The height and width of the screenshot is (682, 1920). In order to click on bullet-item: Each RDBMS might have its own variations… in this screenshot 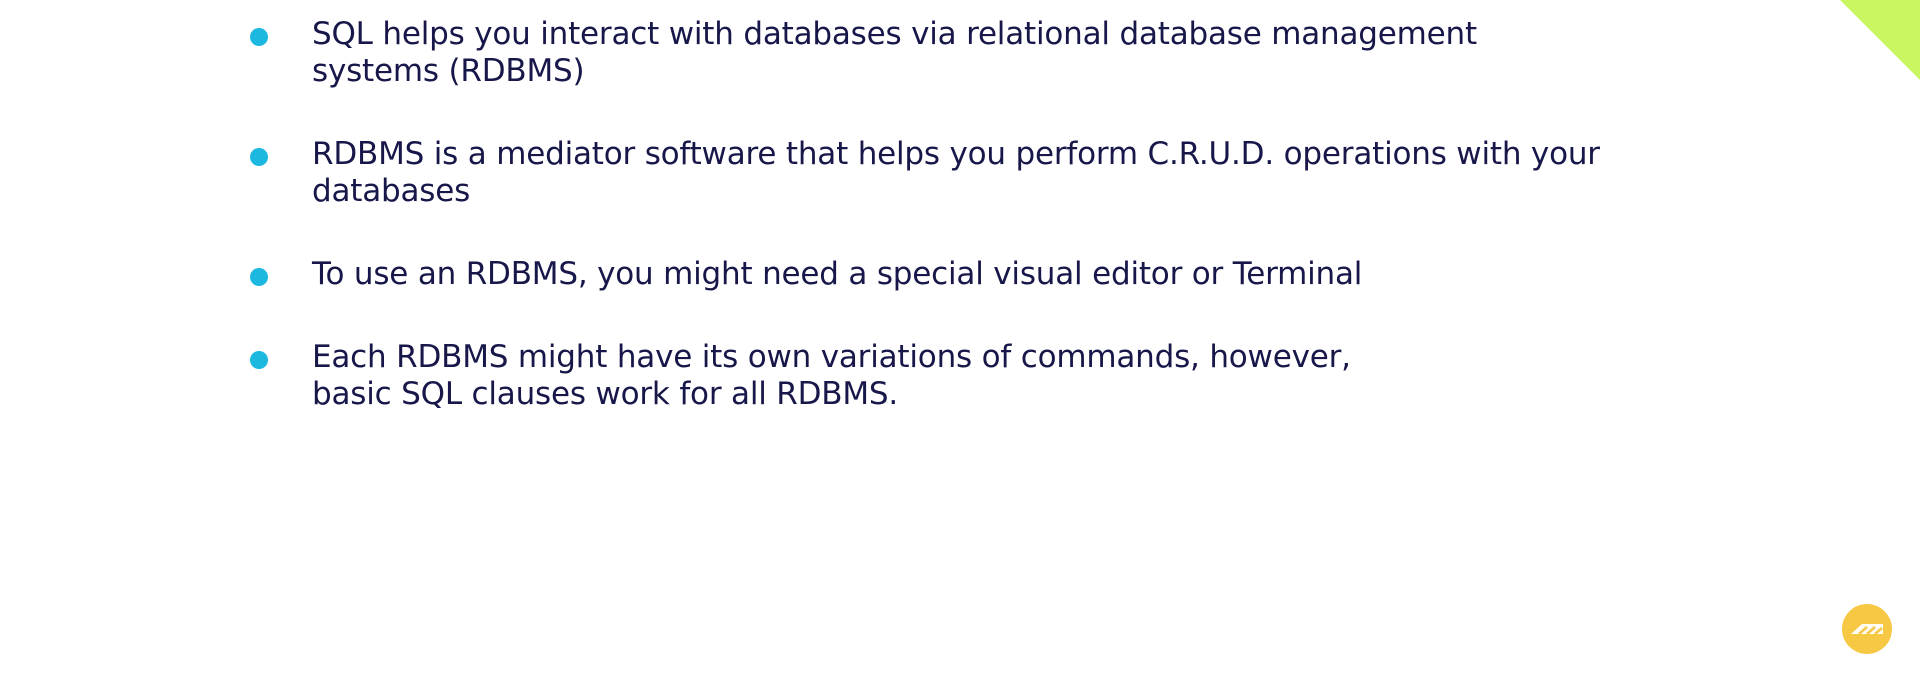, I will do `click(924, 376)`.